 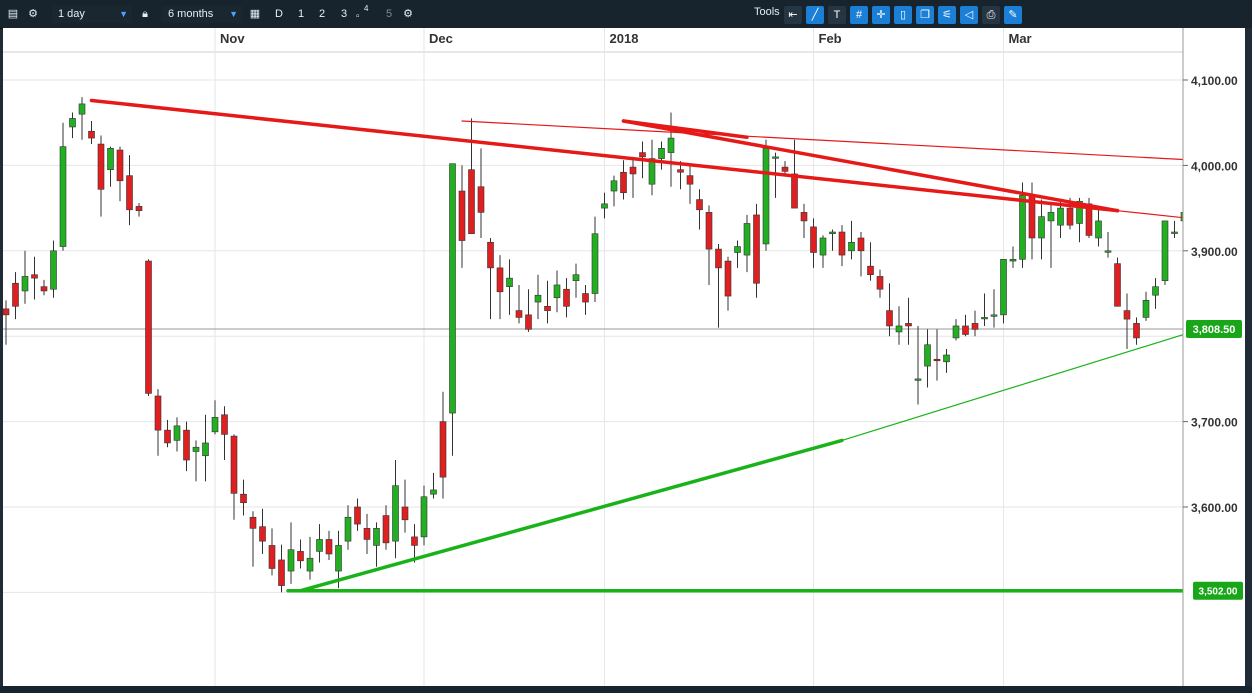 What do you see at coordinates (13, 14) in the screenshot?
I see `panel-icon: ▤` at bounding box center [13, 14].